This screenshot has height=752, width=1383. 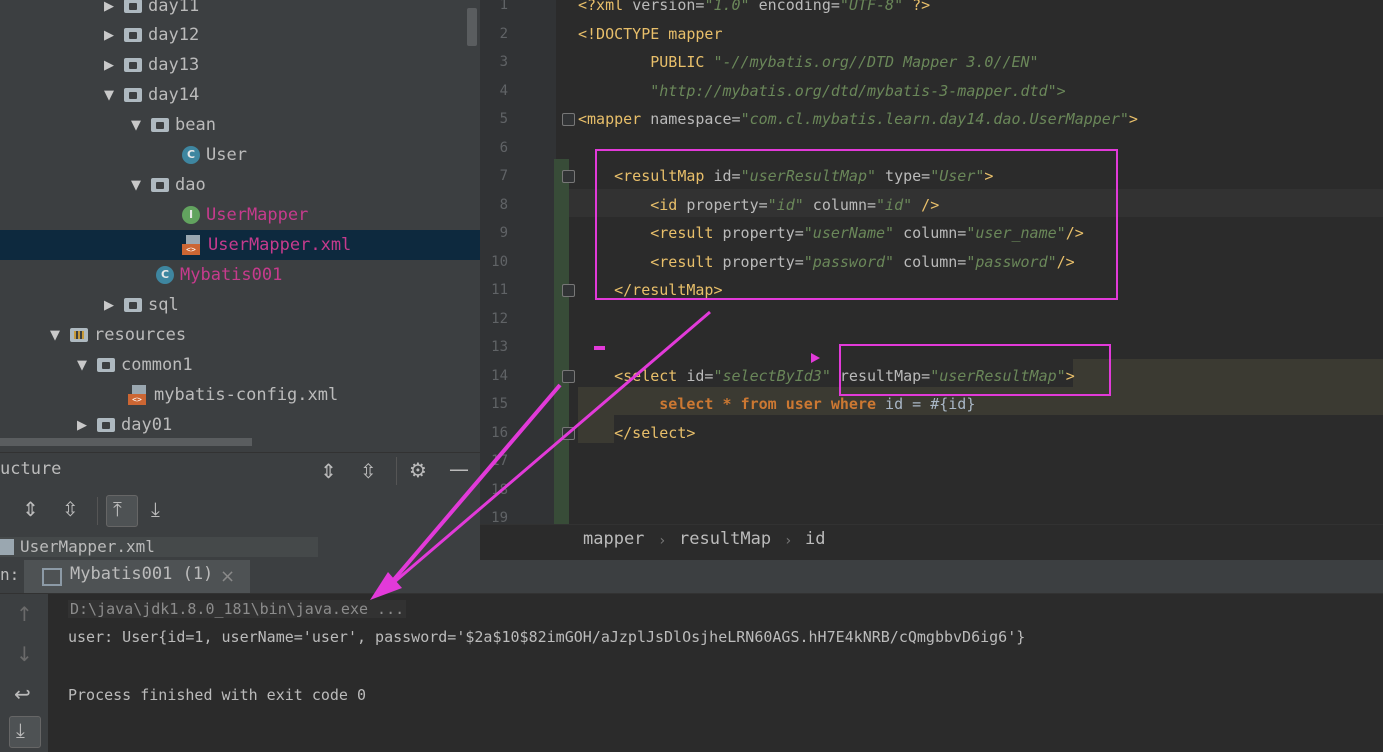 What do you see at coordinates (503, 176) in the screenshot?
I see `line-number: 7` at bounding box center [503, 176].